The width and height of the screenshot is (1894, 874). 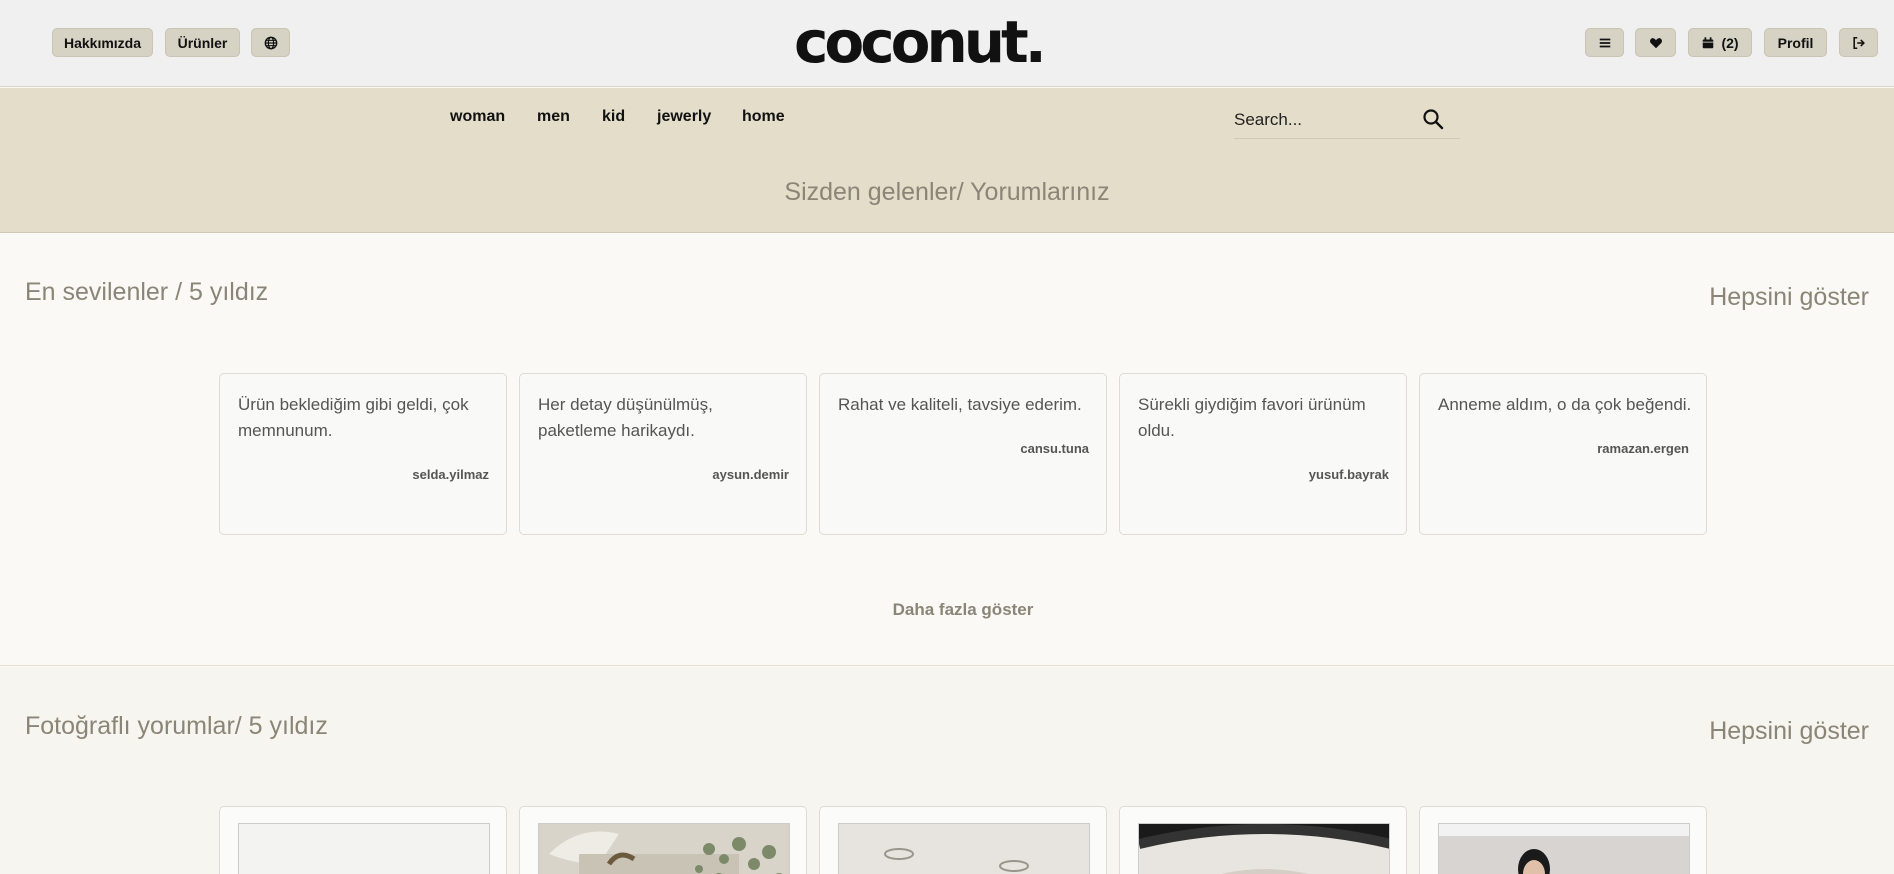 What do you see at coordinates (750, 474) in the screenshot?
I see `review-user: aysun.demir` at bounding box center [750, 474].